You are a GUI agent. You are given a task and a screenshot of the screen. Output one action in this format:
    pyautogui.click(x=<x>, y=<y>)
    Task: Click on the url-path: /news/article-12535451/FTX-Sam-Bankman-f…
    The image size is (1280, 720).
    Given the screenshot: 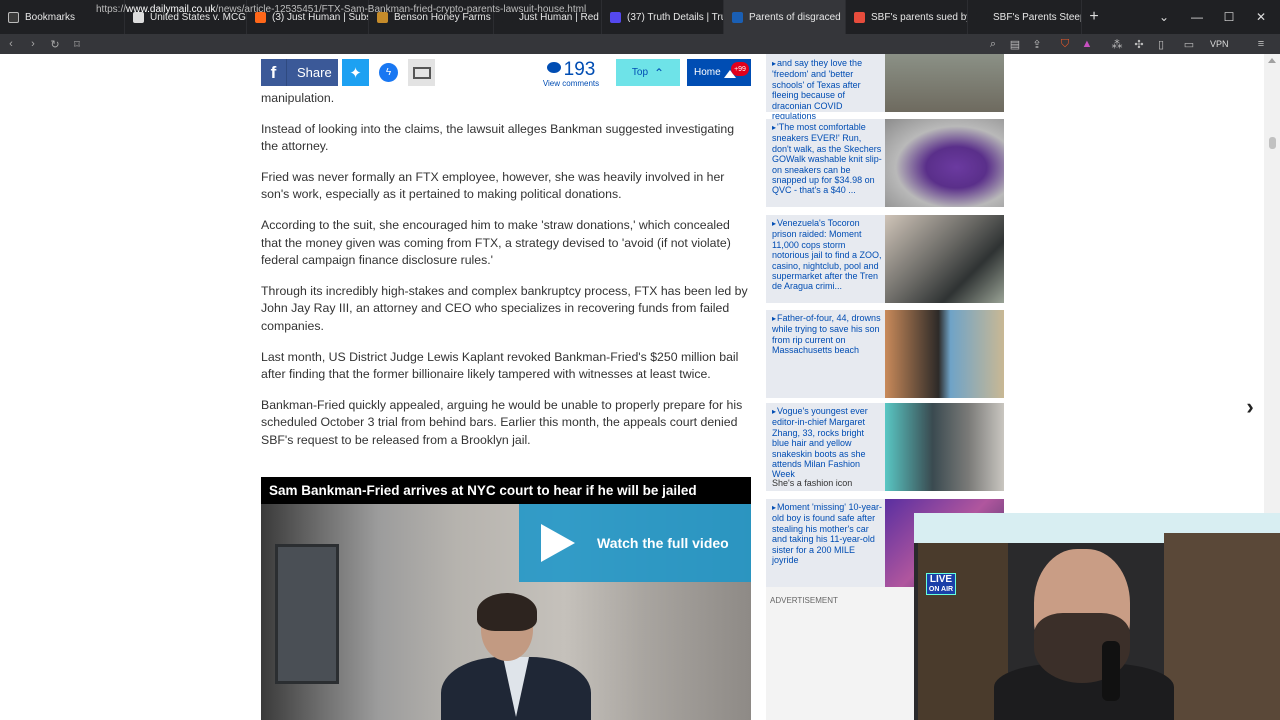 What is the action you would take?
    pyautogui.click(x=401, y=9)
    